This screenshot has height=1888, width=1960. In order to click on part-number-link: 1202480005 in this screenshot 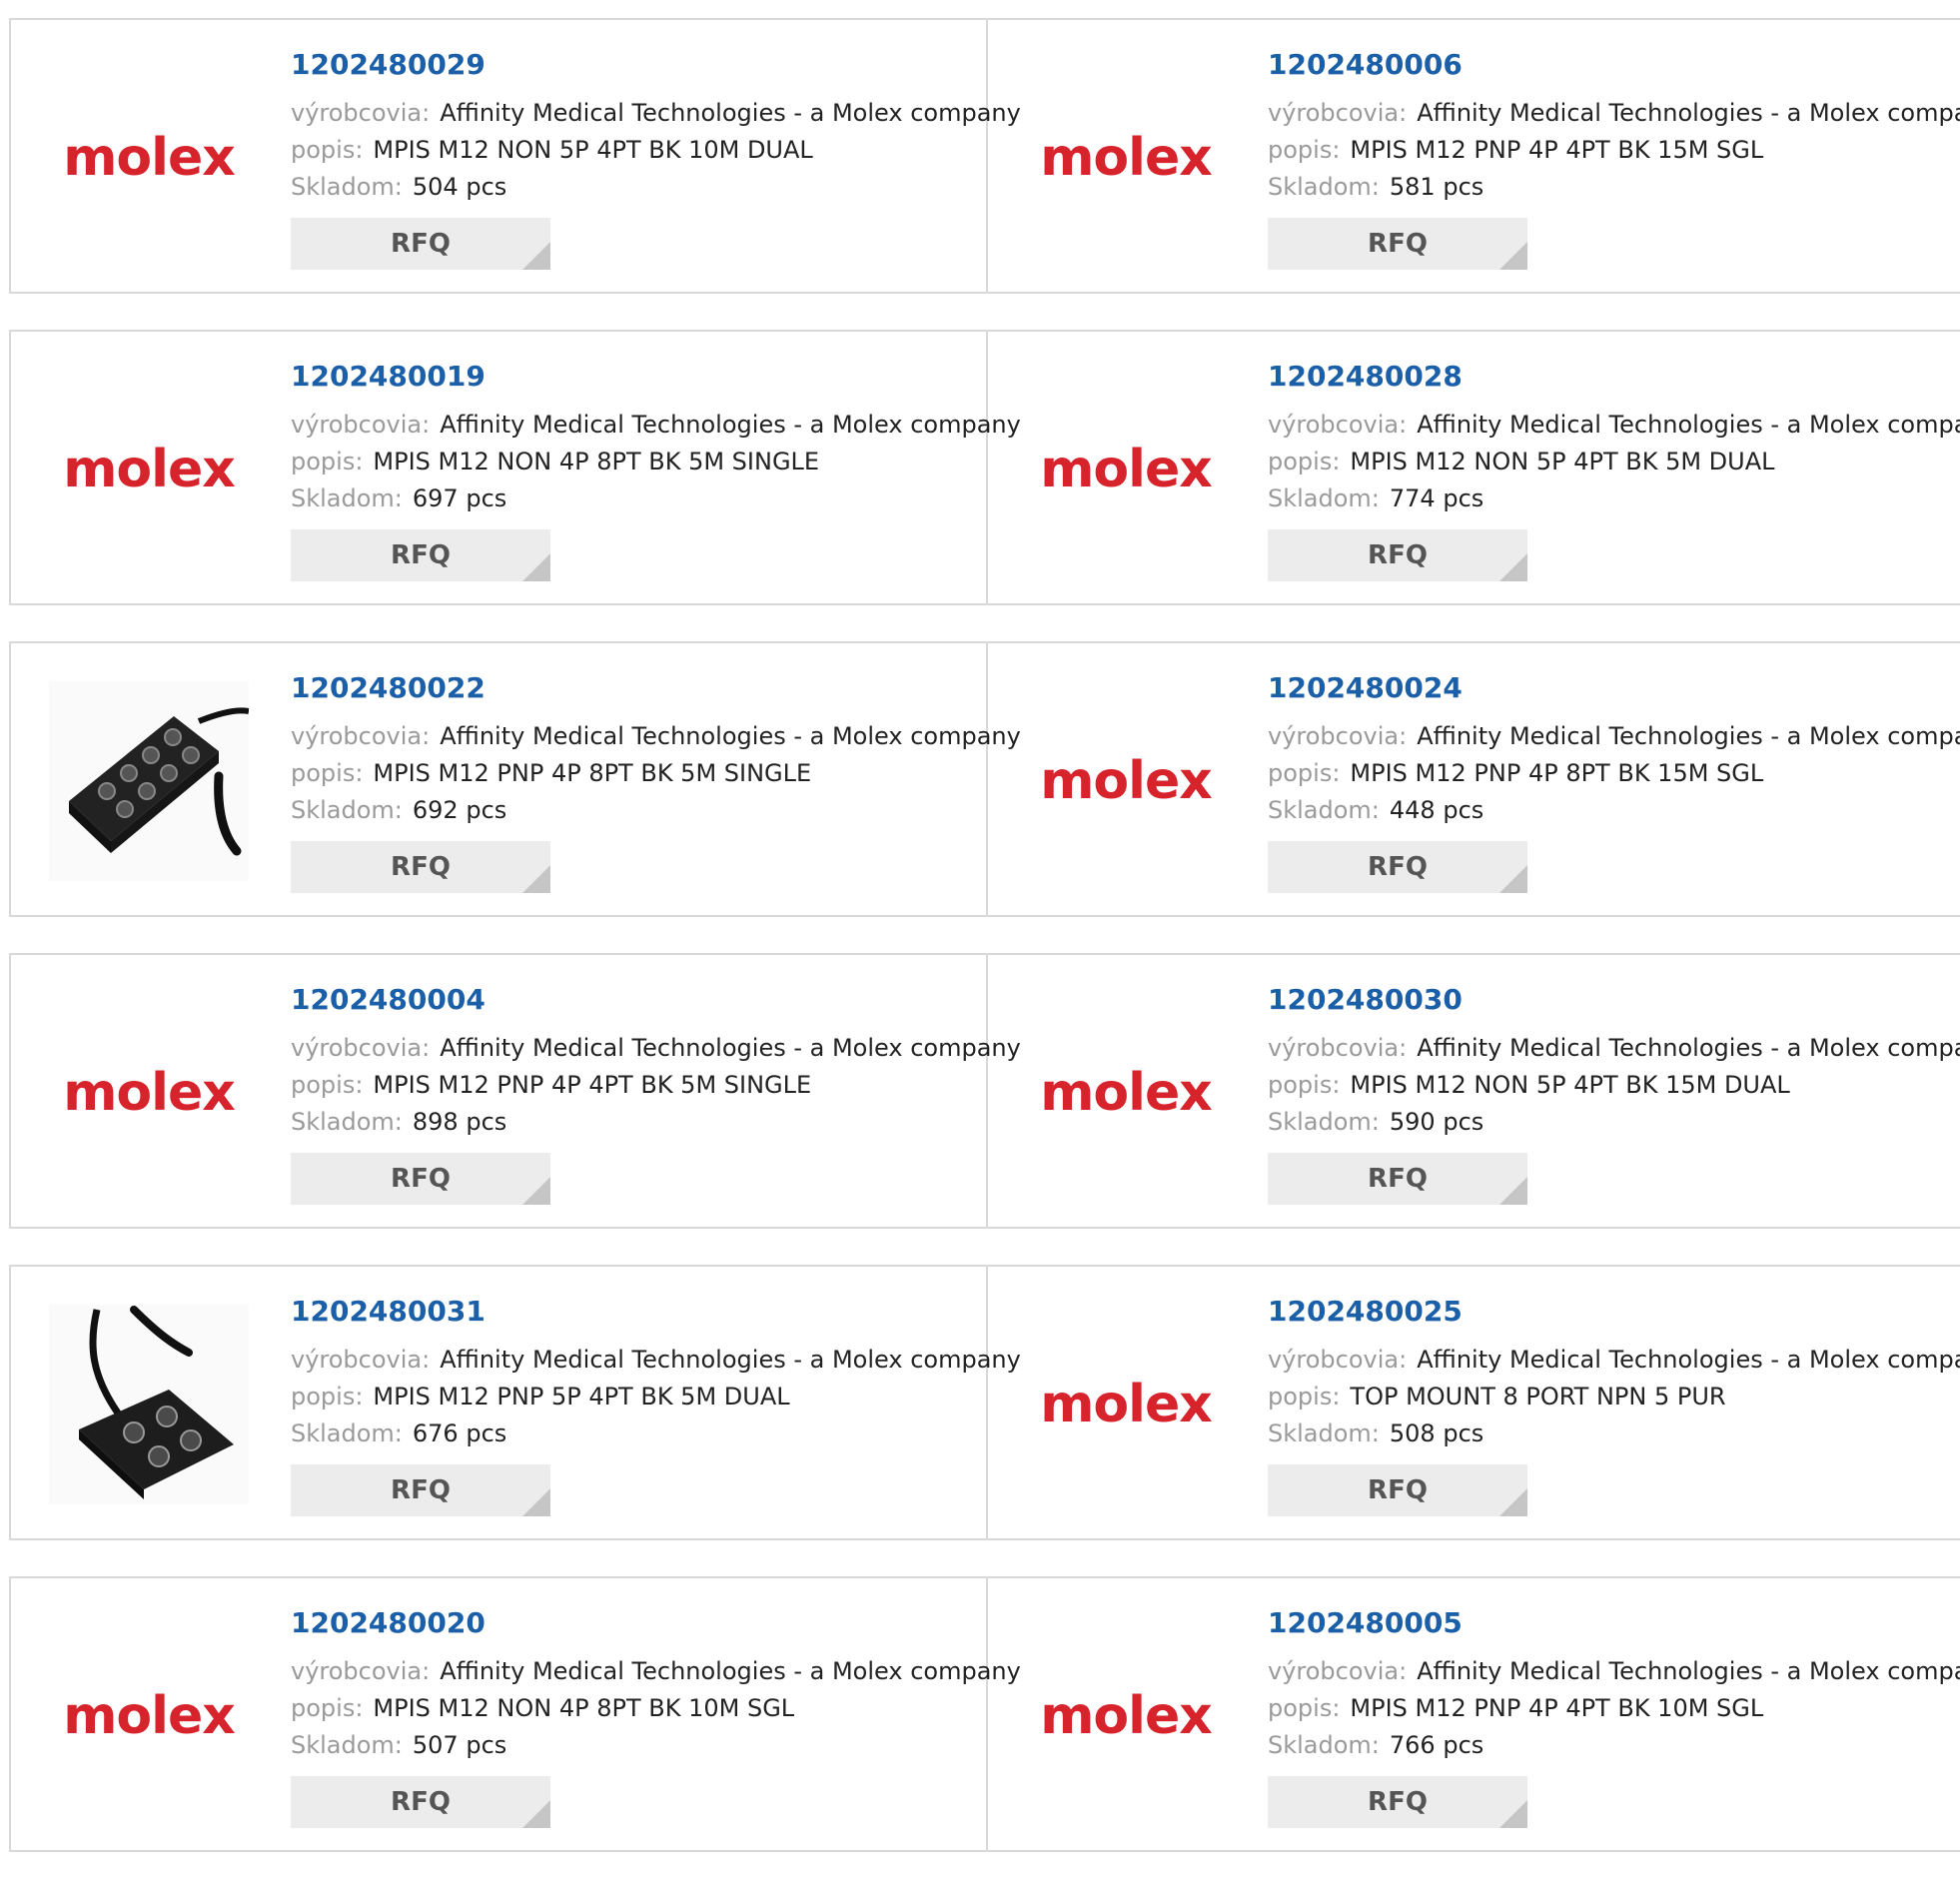, I will do `click(1365, 1622)`.